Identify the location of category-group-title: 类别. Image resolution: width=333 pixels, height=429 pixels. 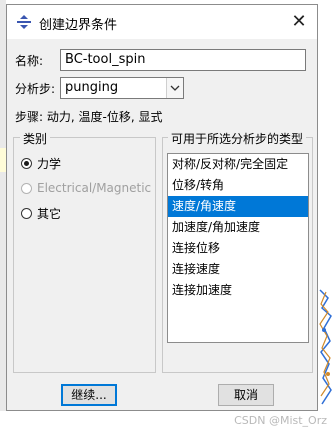
(35, 138).